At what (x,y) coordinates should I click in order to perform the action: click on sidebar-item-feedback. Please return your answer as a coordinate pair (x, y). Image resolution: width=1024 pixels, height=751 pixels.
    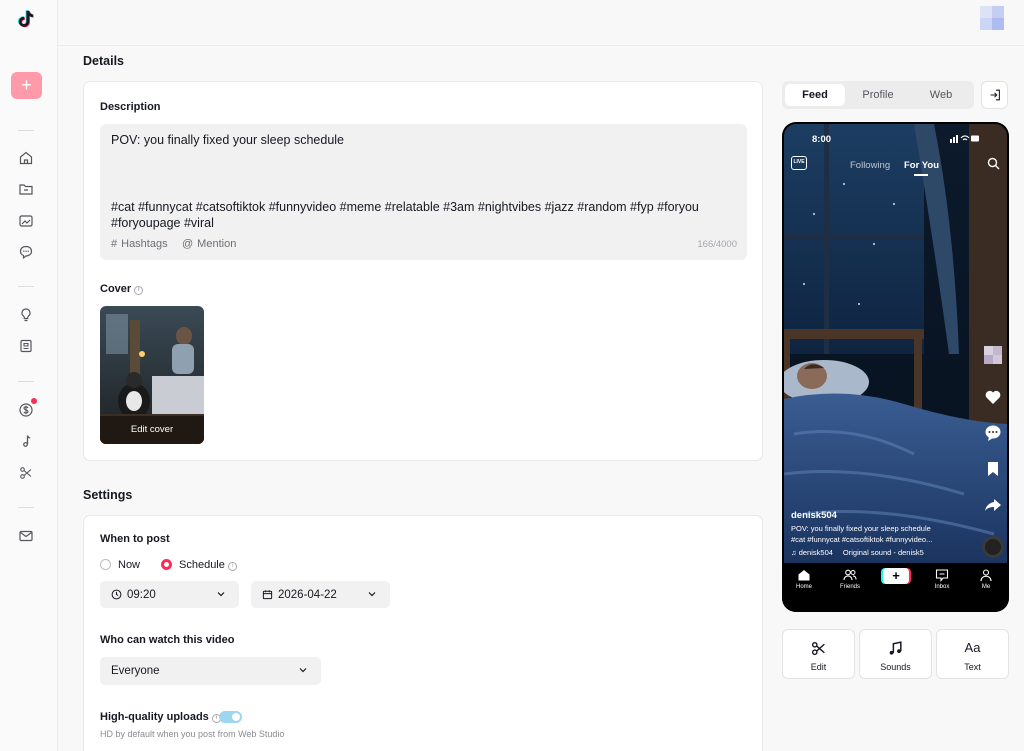
    Looking at the image, I should click on (26, 536).